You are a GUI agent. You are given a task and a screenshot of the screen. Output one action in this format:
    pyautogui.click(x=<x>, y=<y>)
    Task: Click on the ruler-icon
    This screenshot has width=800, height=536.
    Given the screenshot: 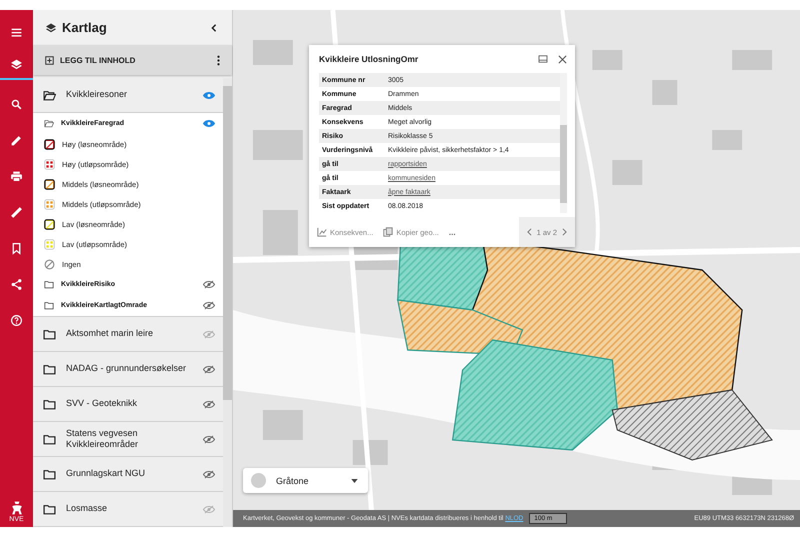 What is the action you would take?
    pyautogui.click(x=16, y=212)
    